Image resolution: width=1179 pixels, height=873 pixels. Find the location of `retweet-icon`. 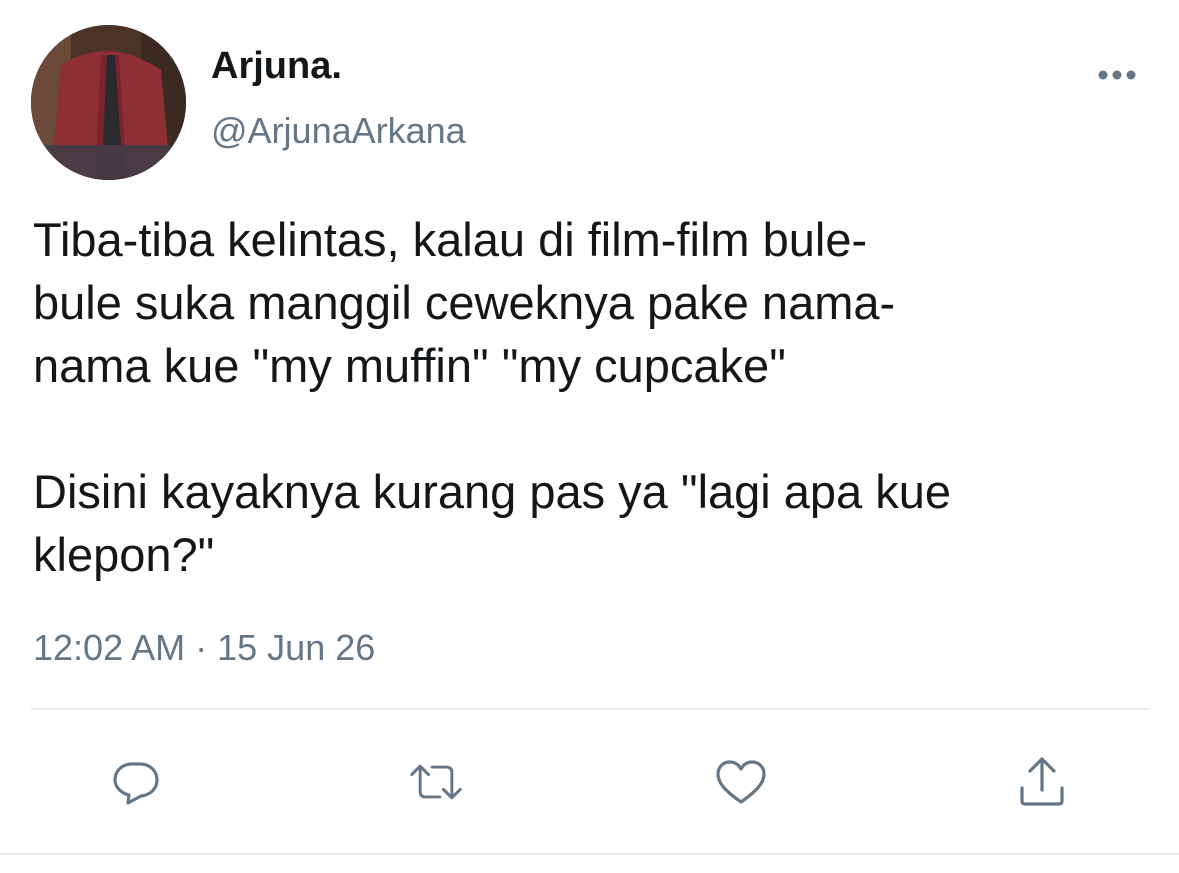

retweet-icon is located at coordinates (436, 782).